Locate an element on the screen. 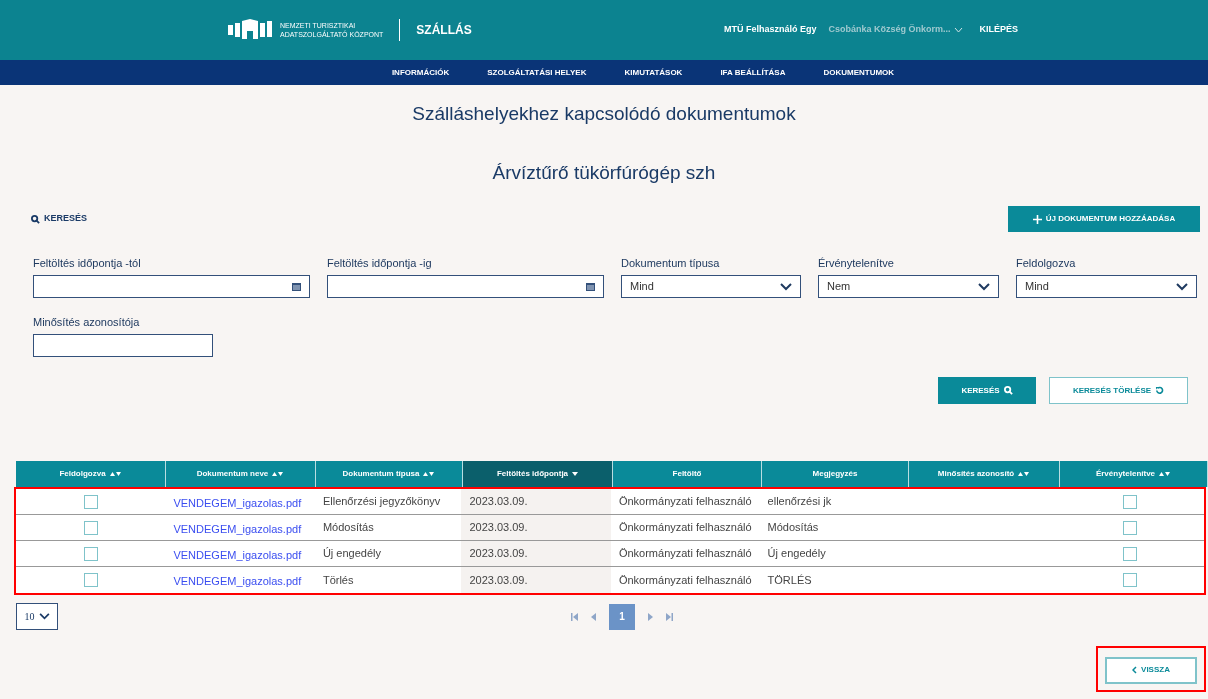  page-subtitle: Árvíztűrő tükörfúrógép szh is located at coordinates (604, 172).